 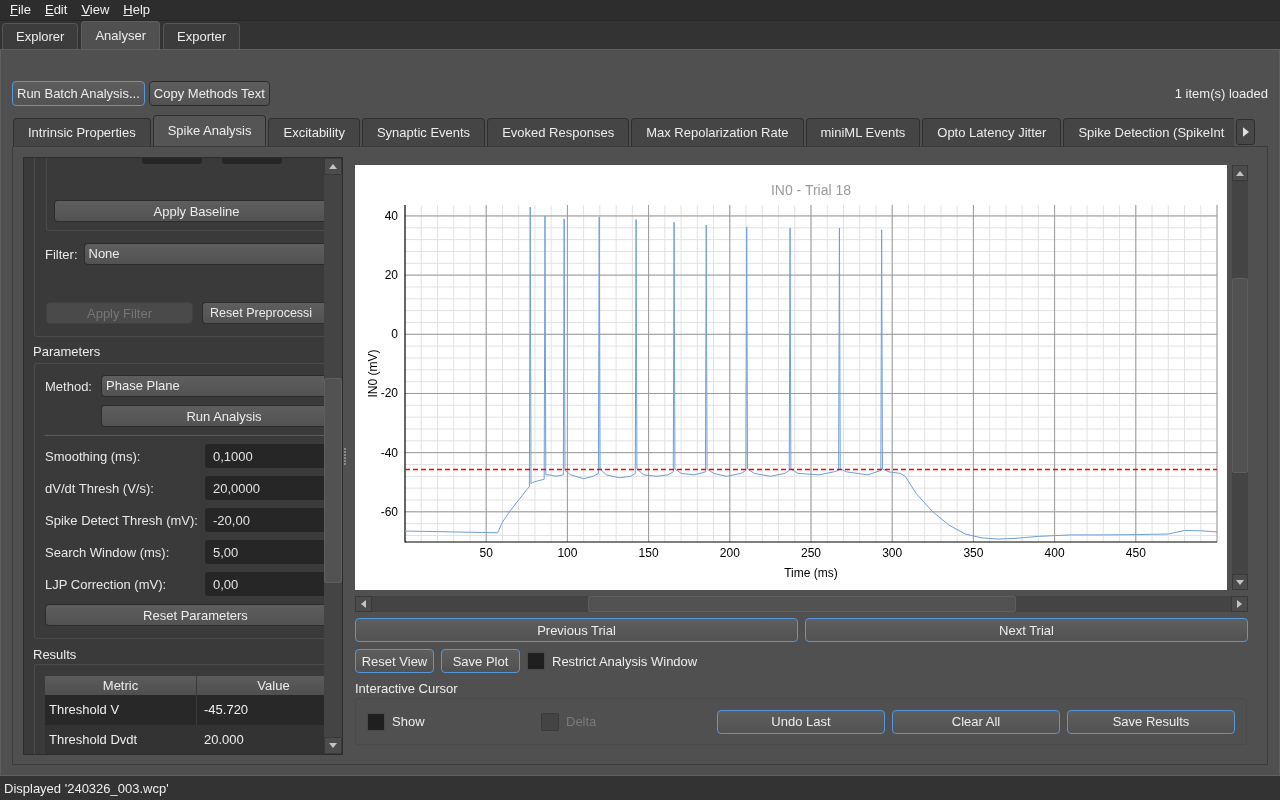 What do you see at coordinates (108, 552) in the screenshot?
I see `field-label: Search Window (ms):` at bounding box center [108, 552].